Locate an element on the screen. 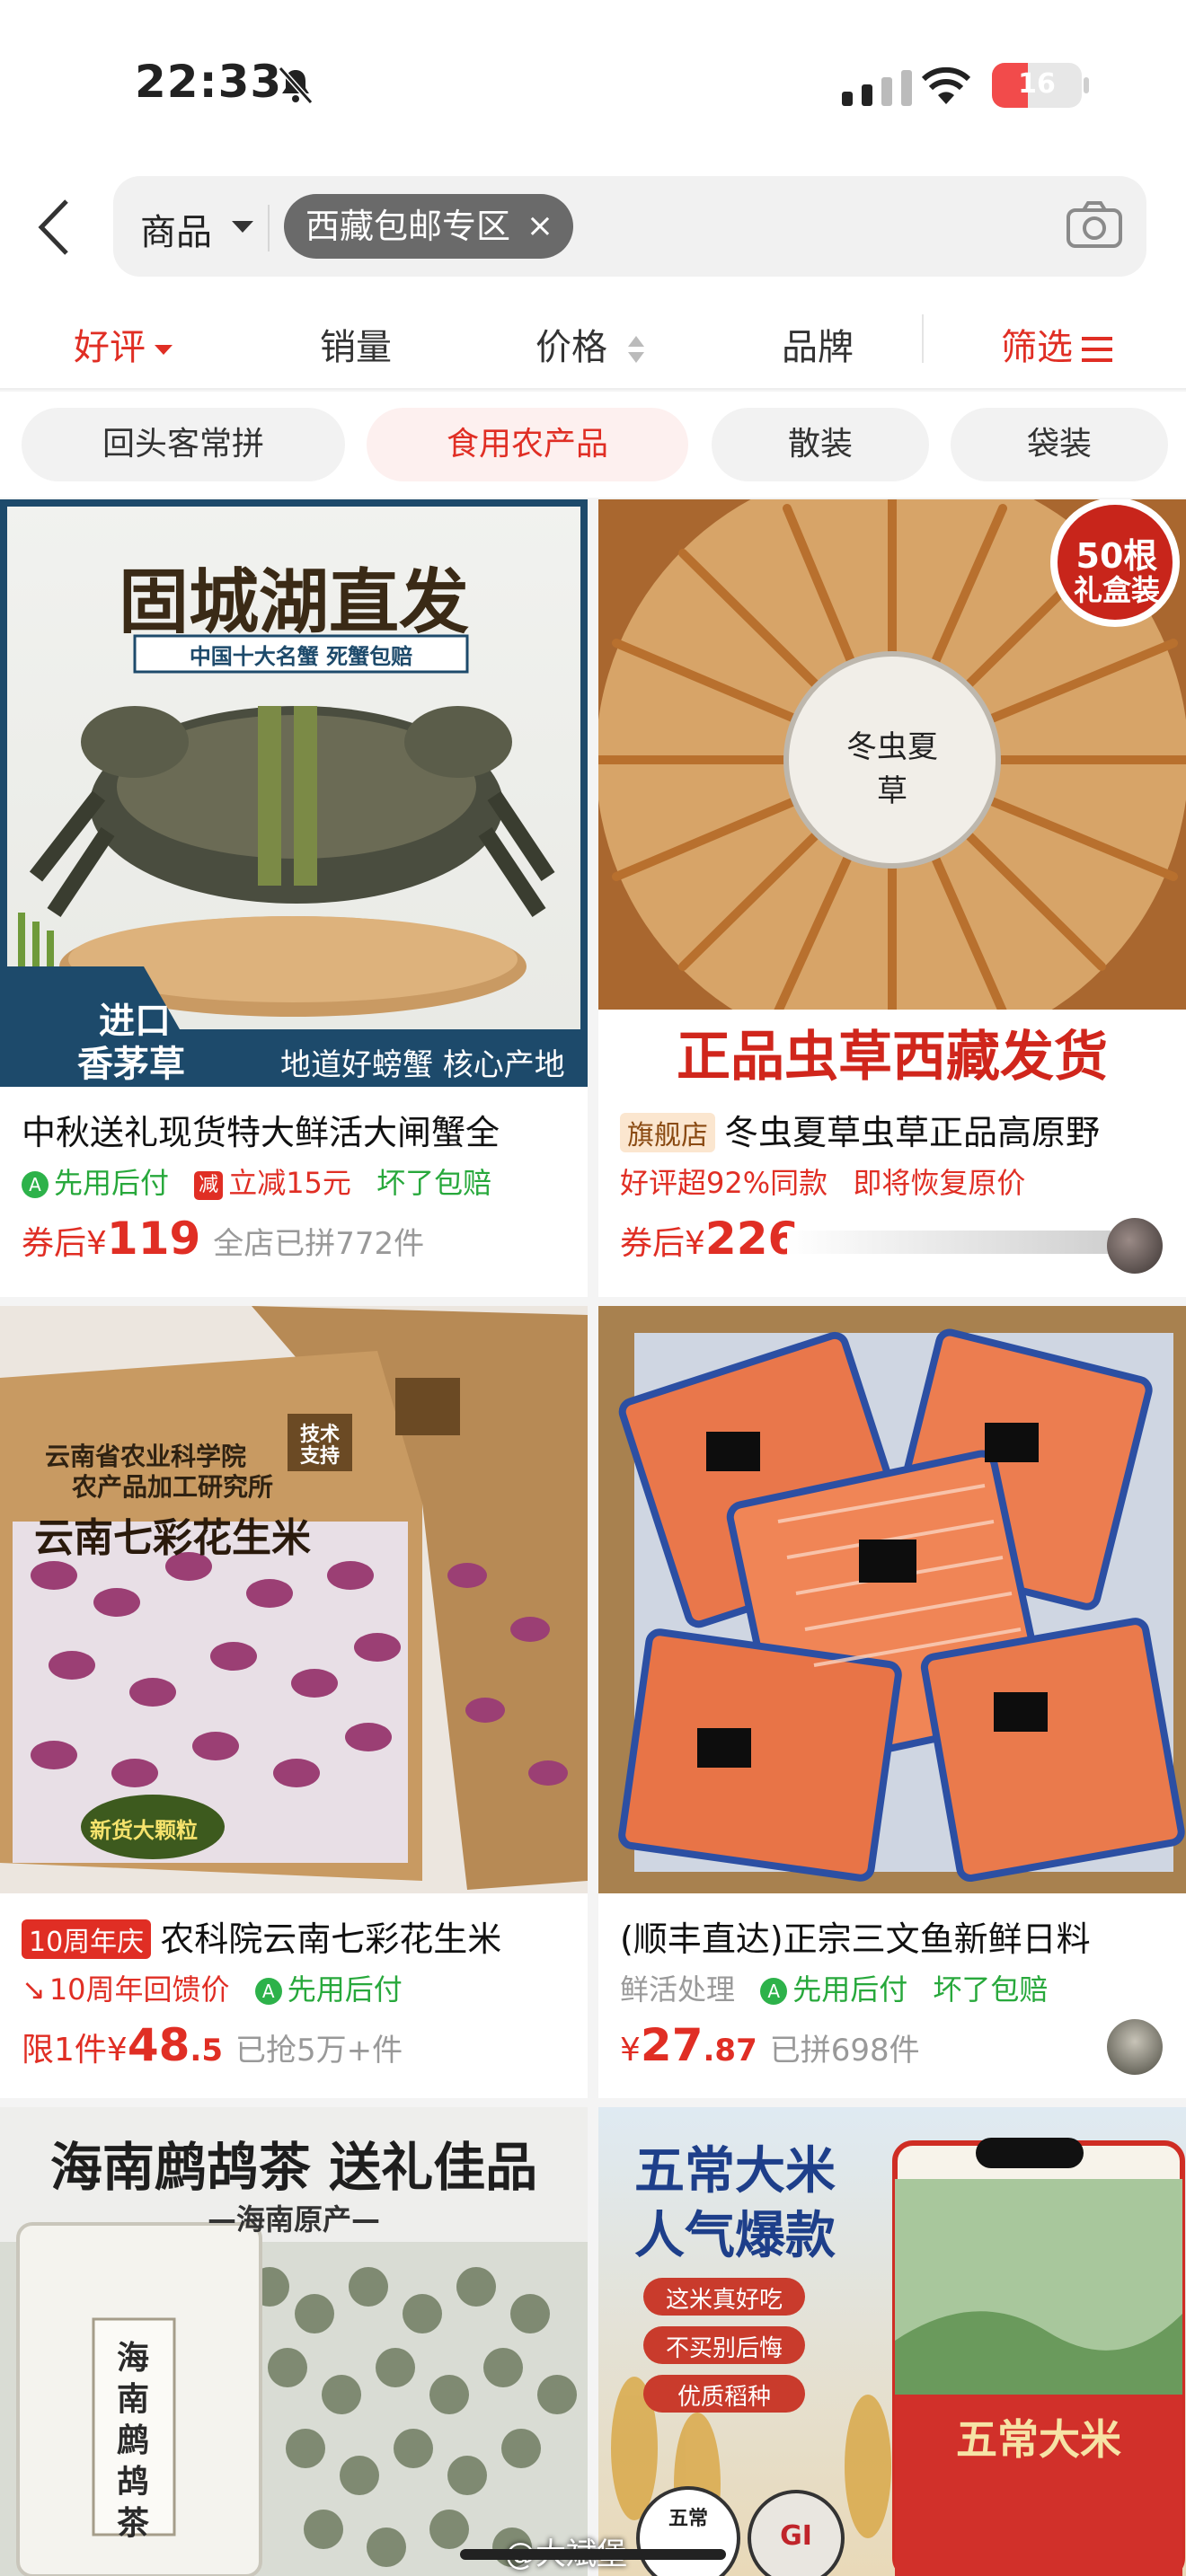 Image resolution: width=1186 pixels, height=2576 pixels. bell-muted-icon is located at coordinates (296, 85).